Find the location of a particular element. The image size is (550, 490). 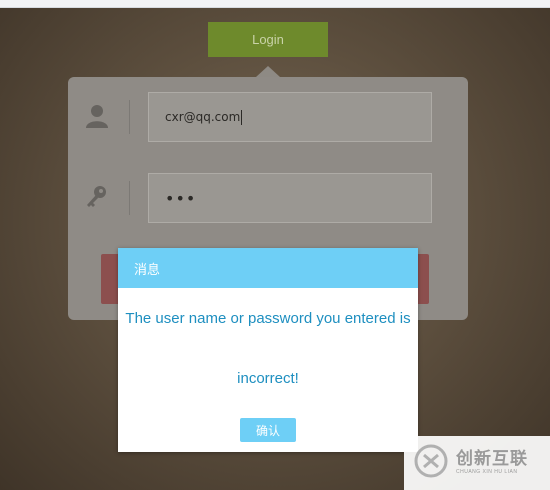

username-value: cxr@qq.com is located at coordinates (203, 117).